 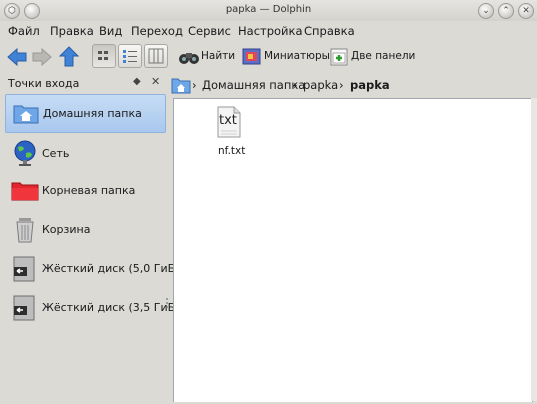 I want to click on columns-view-button, so click(x=156, y=56).